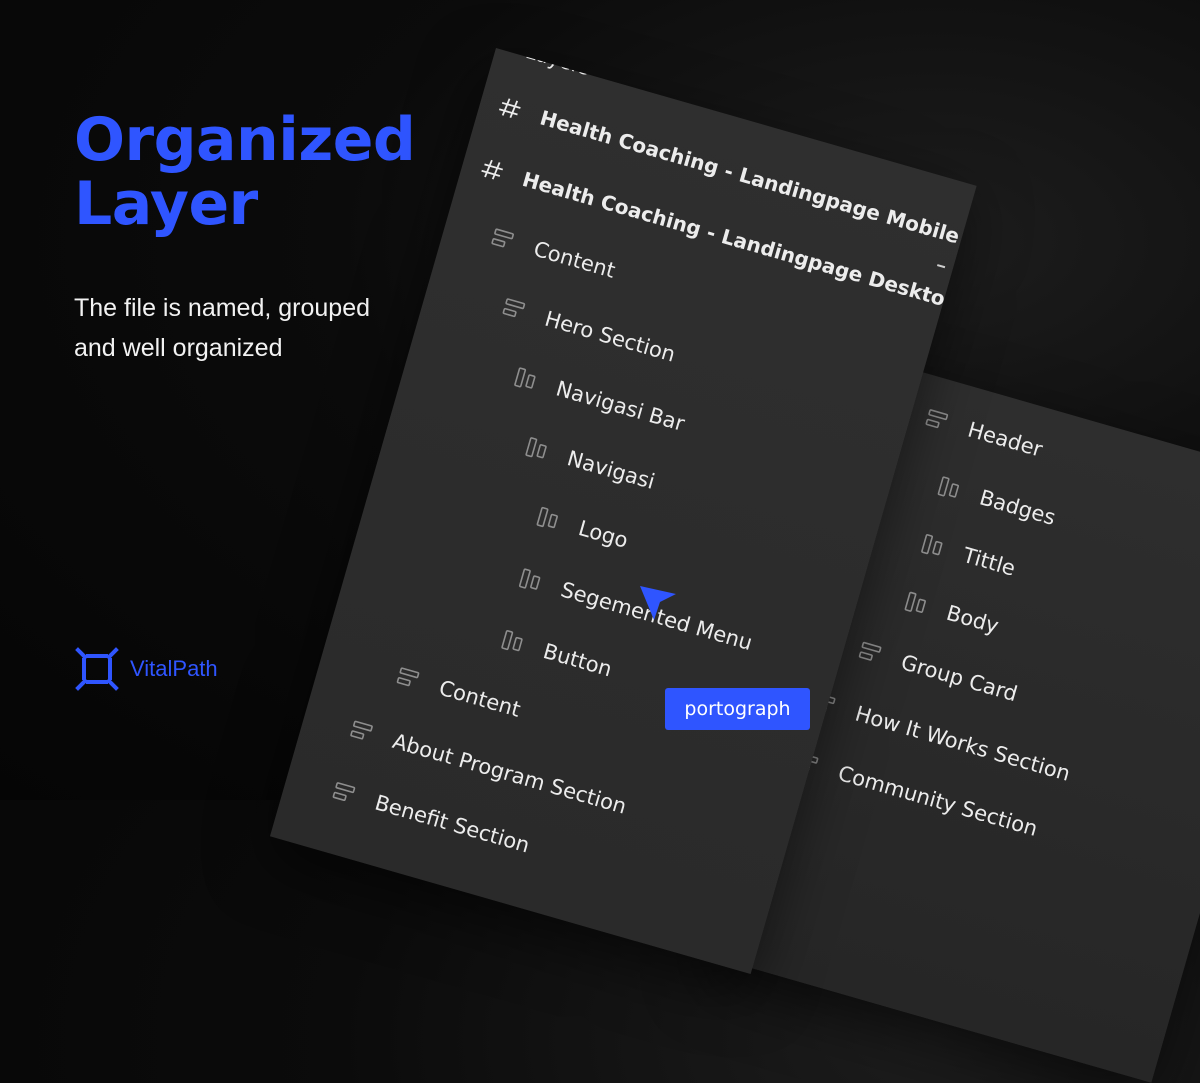 The height and width of the screenshot is (1083, 1200). I want to click on layer-row-group-card: Group Card, so click(938, 672).